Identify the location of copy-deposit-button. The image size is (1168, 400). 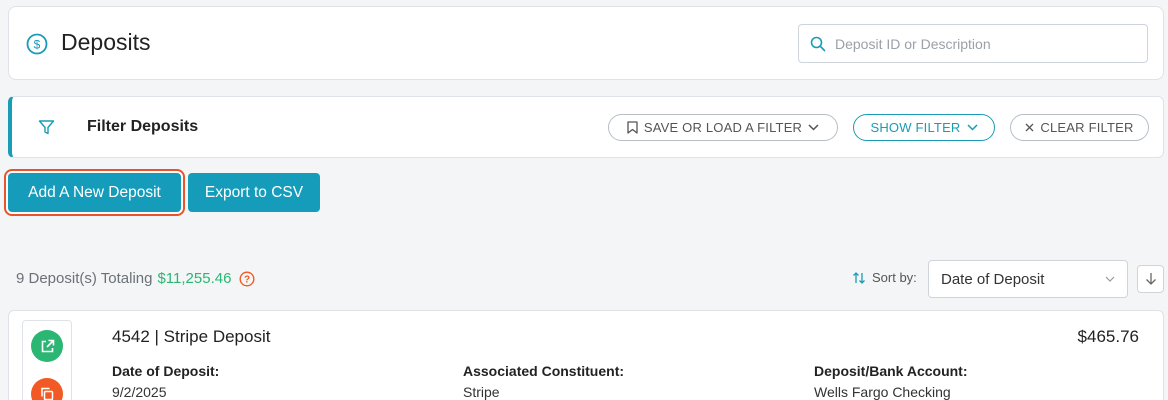
(47, 389).